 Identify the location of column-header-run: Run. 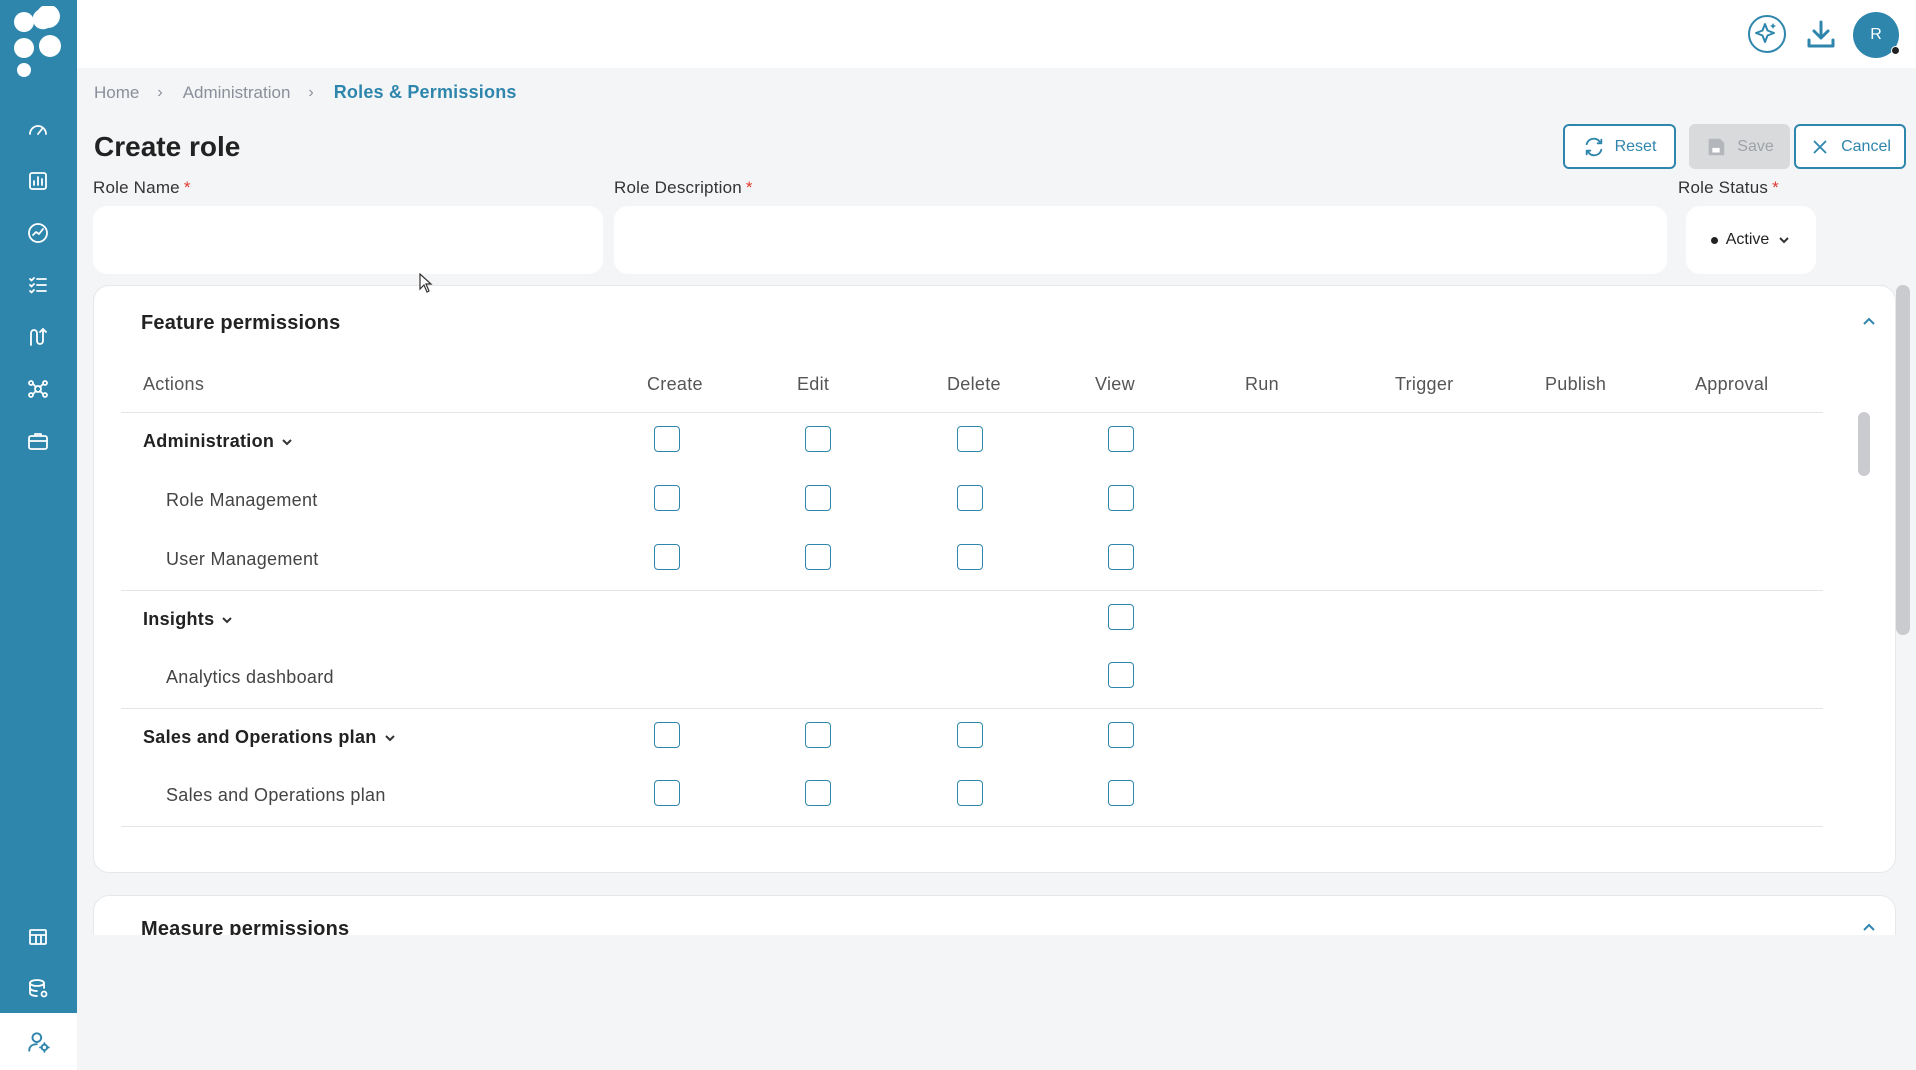
(1262, 384).